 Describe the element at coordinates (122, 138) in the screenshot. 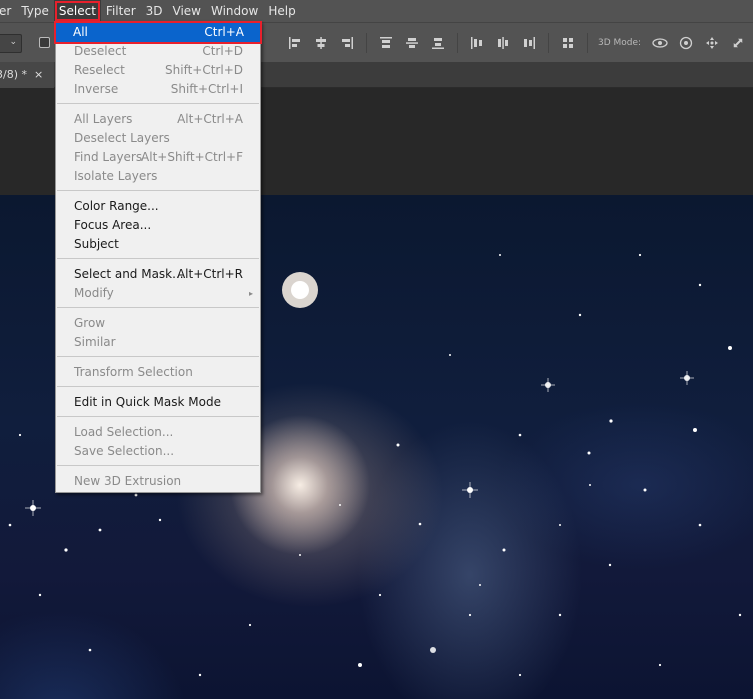

I see `menu-item-label: Deselect Layers` at that location.